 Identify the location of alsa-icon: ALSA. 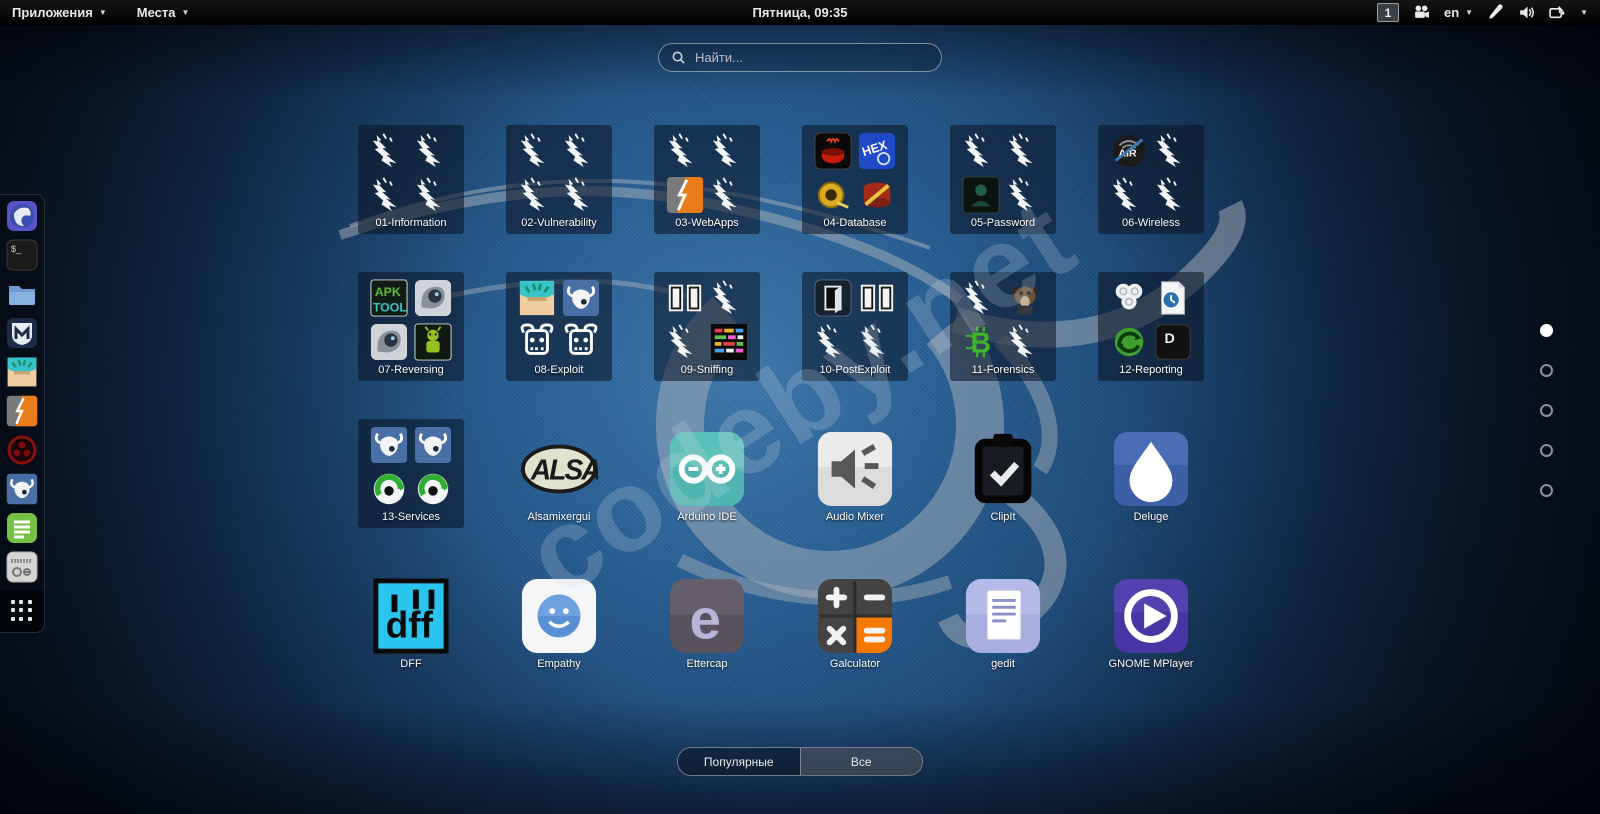
(561, 469).